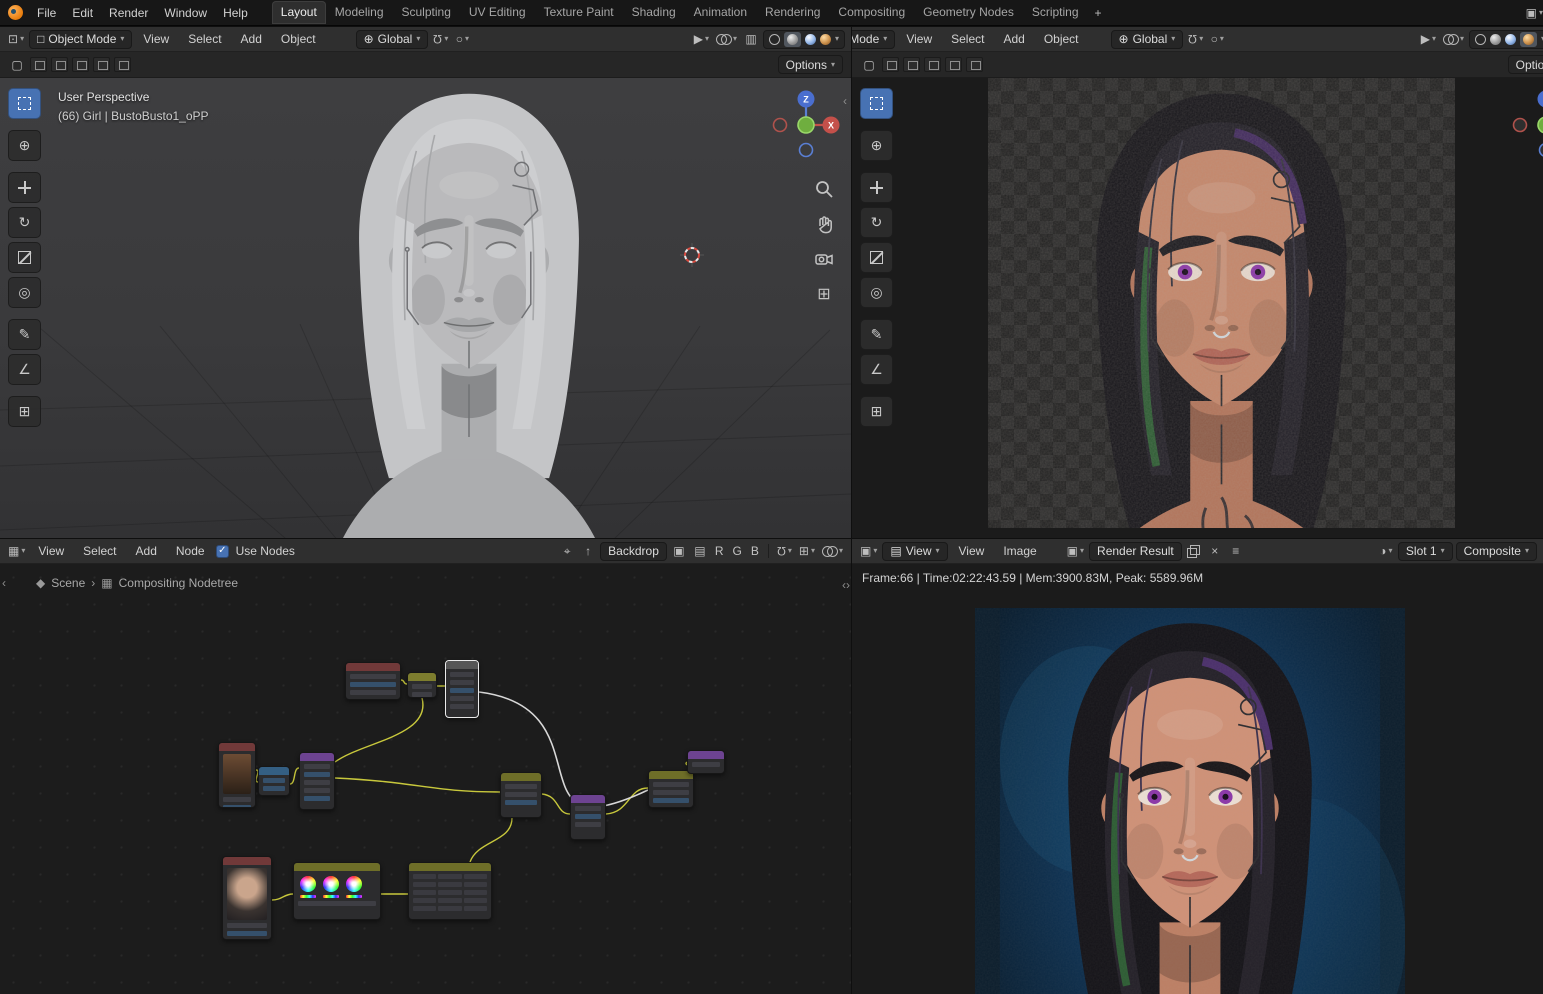  Describe the element at coordinates (846, 585) in the screenshot. I see `area-resize-chevrons: ‹›` at that location.